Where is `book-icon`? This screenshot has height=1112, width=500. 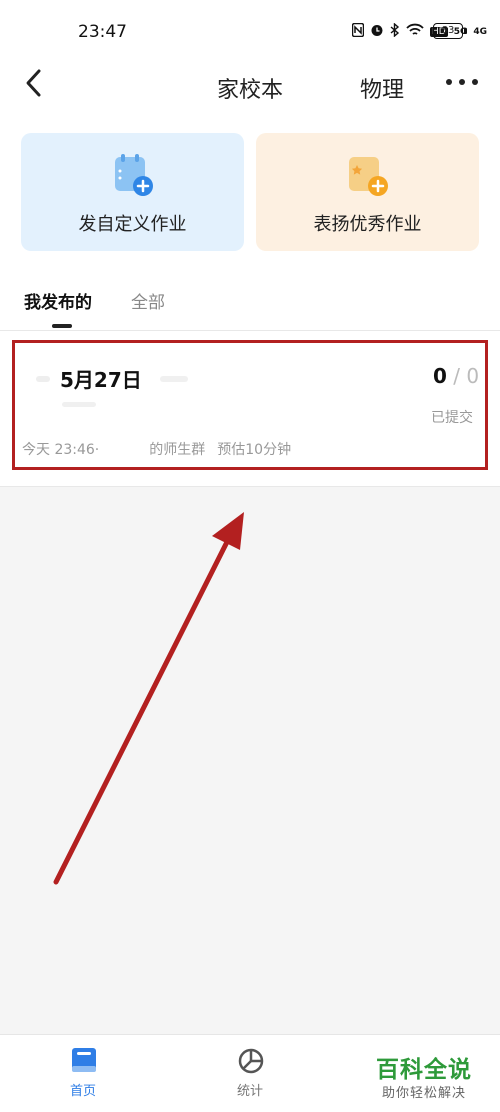 book-icon is located at coordinates (84, 1061).